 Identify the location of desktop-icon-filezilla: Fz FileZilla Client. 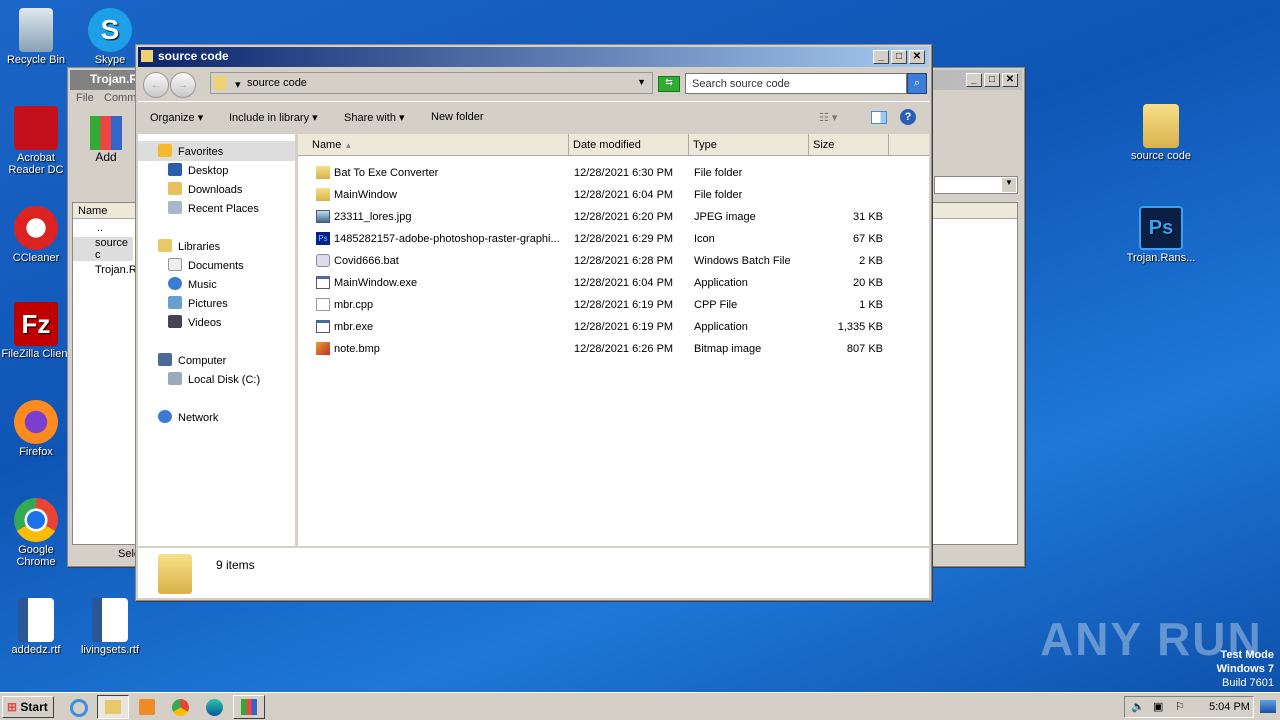
(37, 331).